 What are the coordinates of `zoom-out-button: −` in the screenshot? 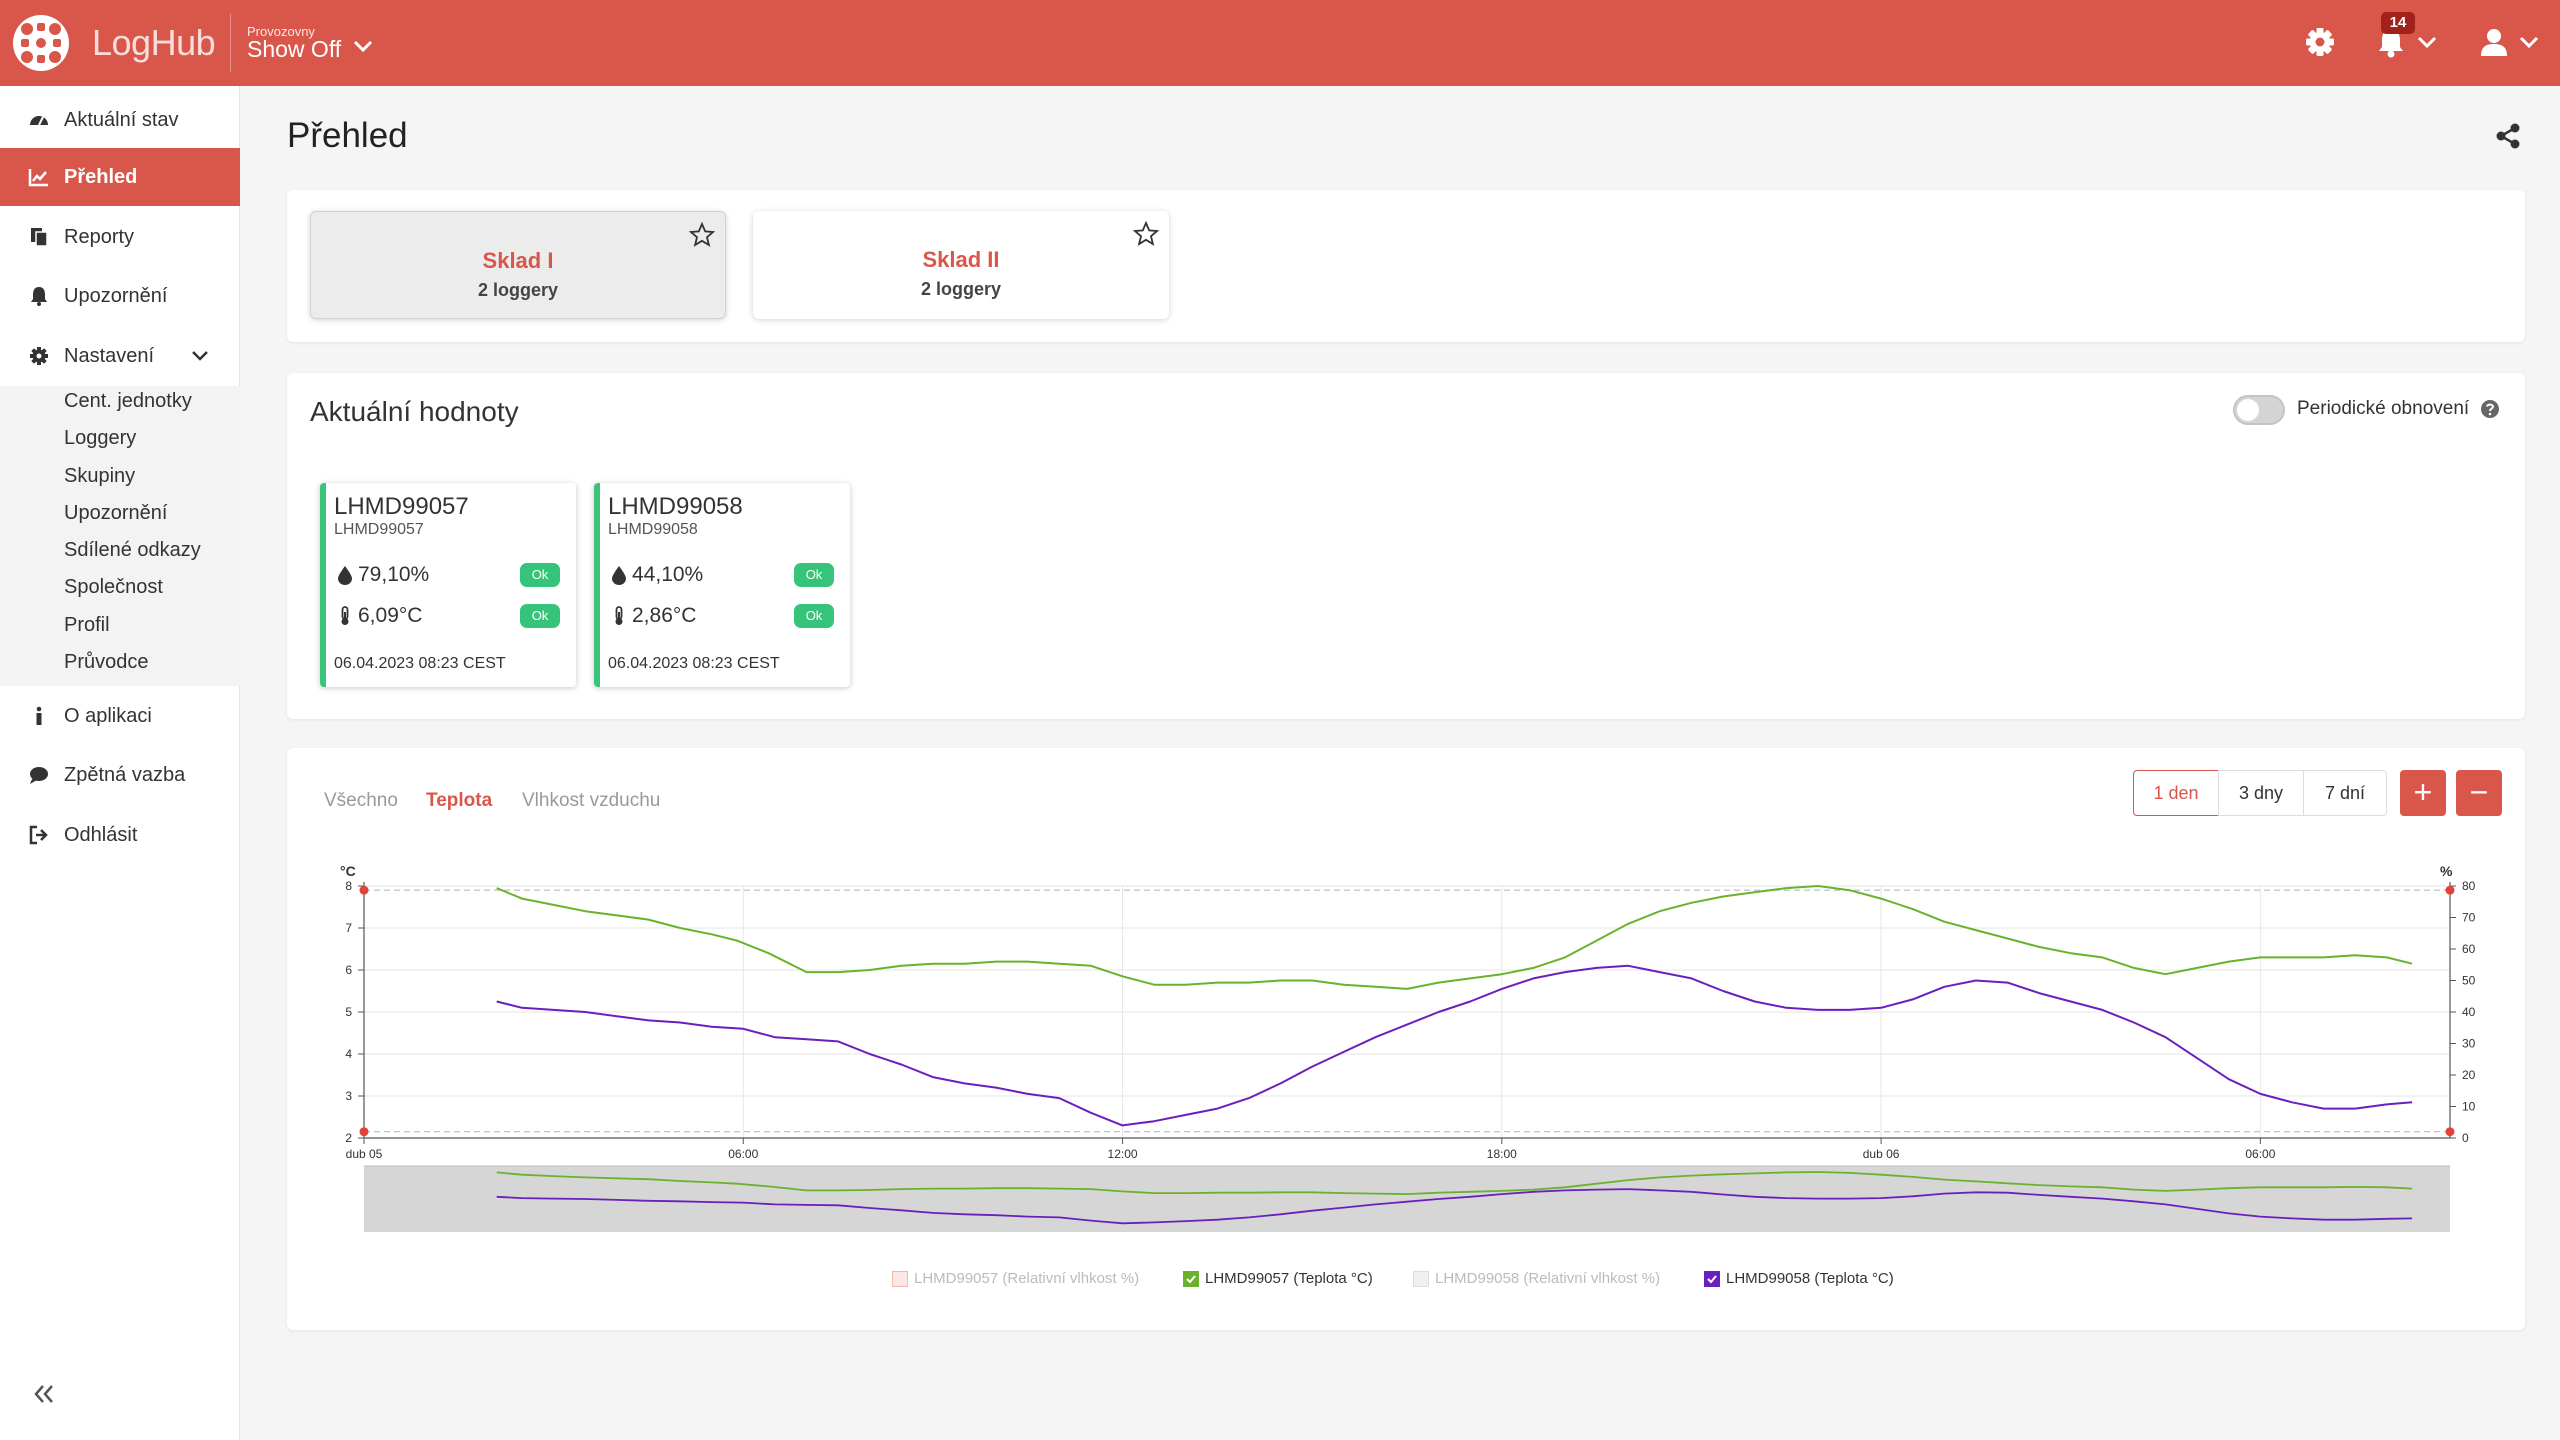 It's located at (2479, 793).